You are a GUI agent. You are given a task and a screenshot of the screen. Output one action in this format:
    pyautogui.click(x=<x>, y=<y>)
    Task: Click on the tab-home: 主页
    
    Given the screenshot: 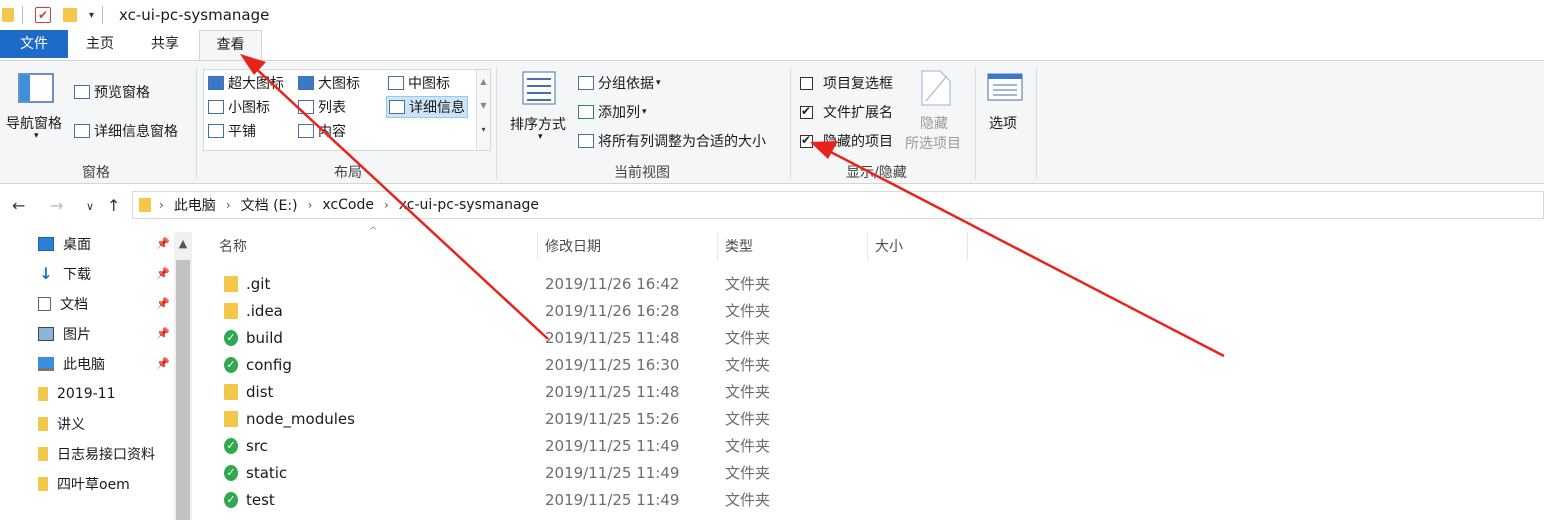 What is the action you would take?
    pyautogui.click(x=100, y=44)
    